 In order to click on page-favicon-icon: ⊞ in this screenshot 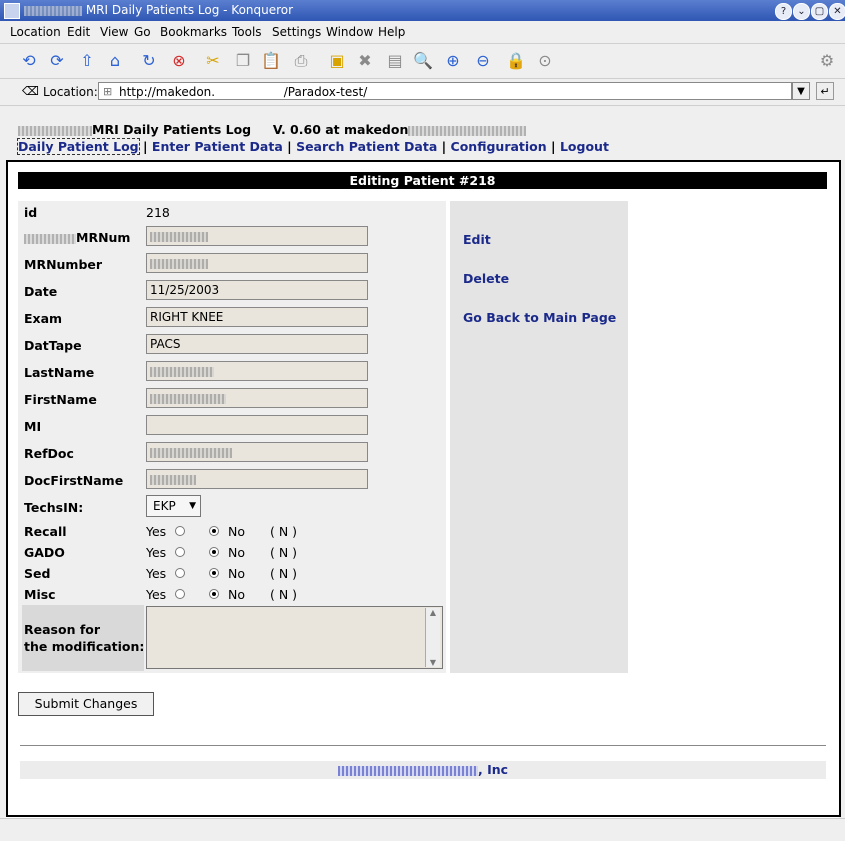, I will do `click(108, 91)`.